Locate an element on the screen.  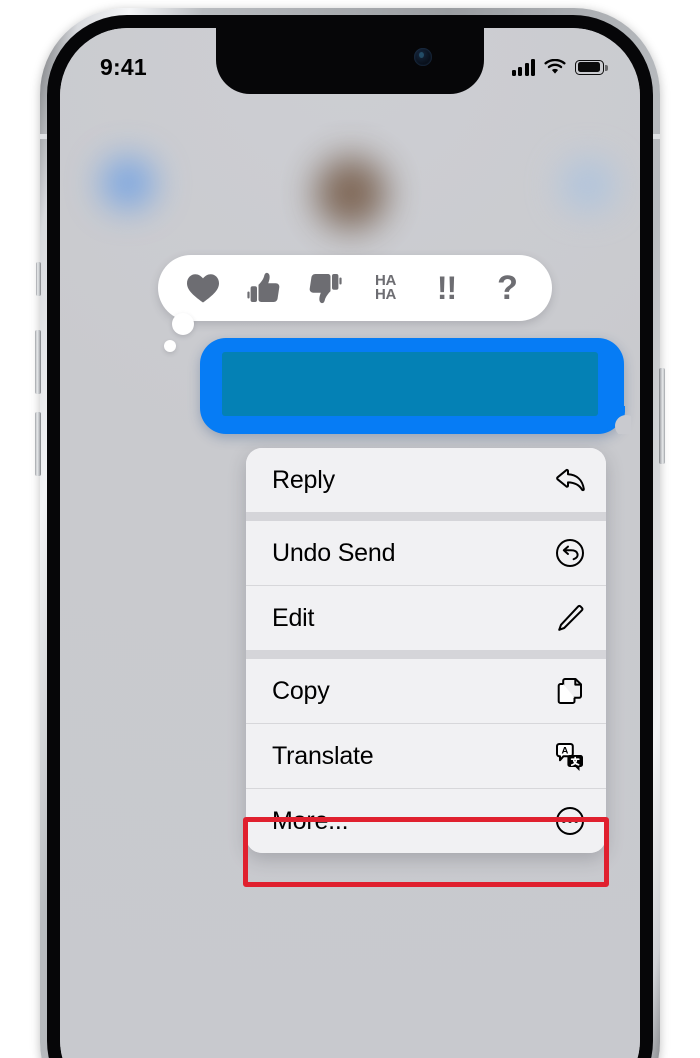
status-bar: 9:41 is located at coordinates (350, 61).